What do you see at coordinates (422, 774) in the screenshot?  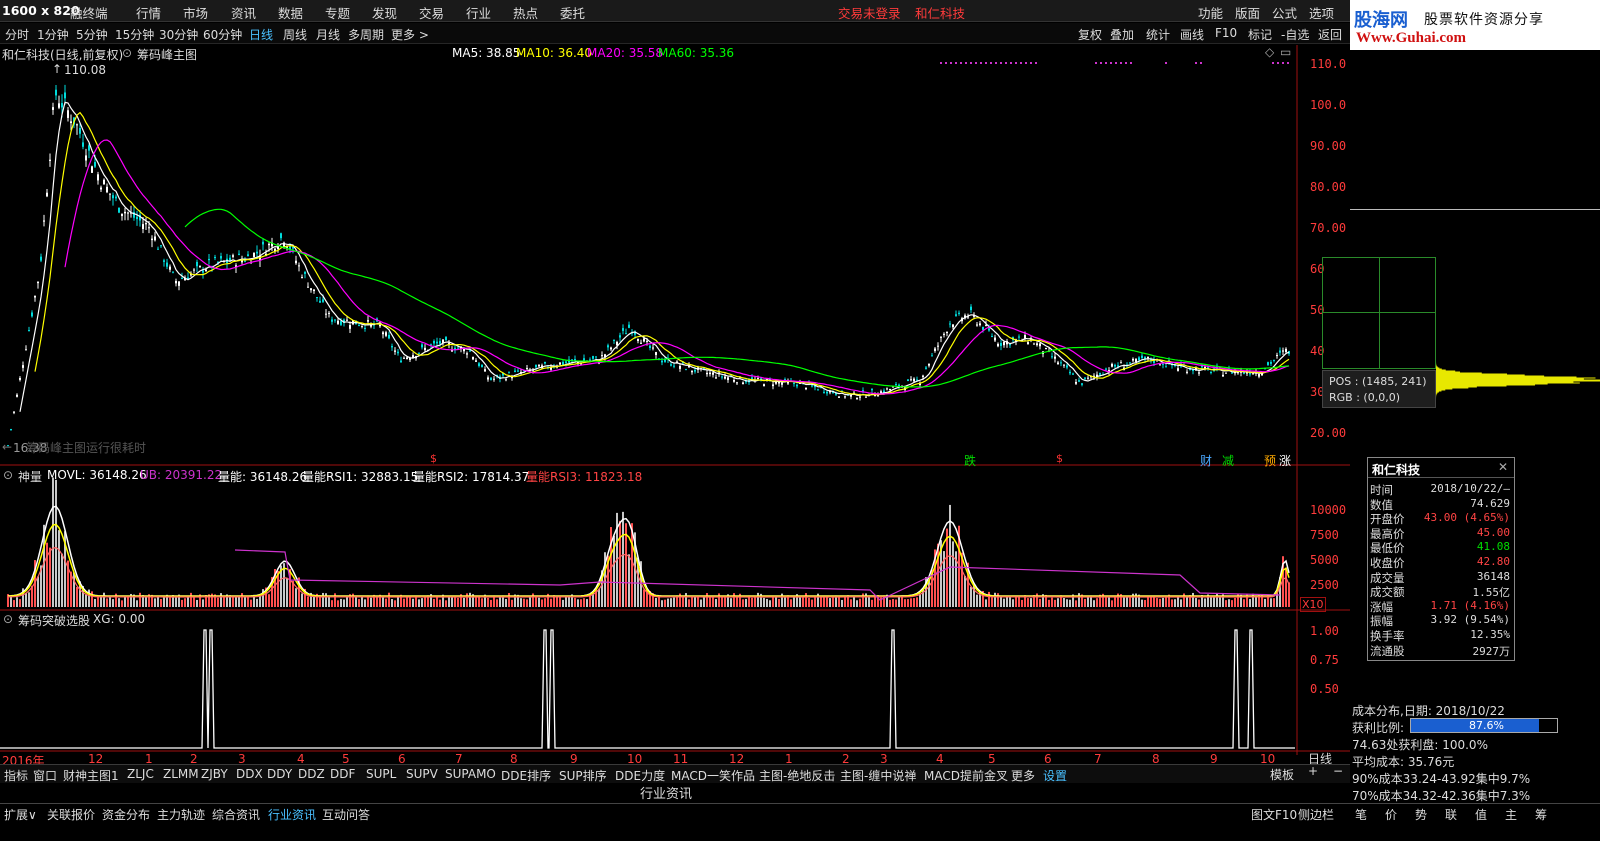 I see `indicator-tab: SUPV` at bounding box center [422, 774].